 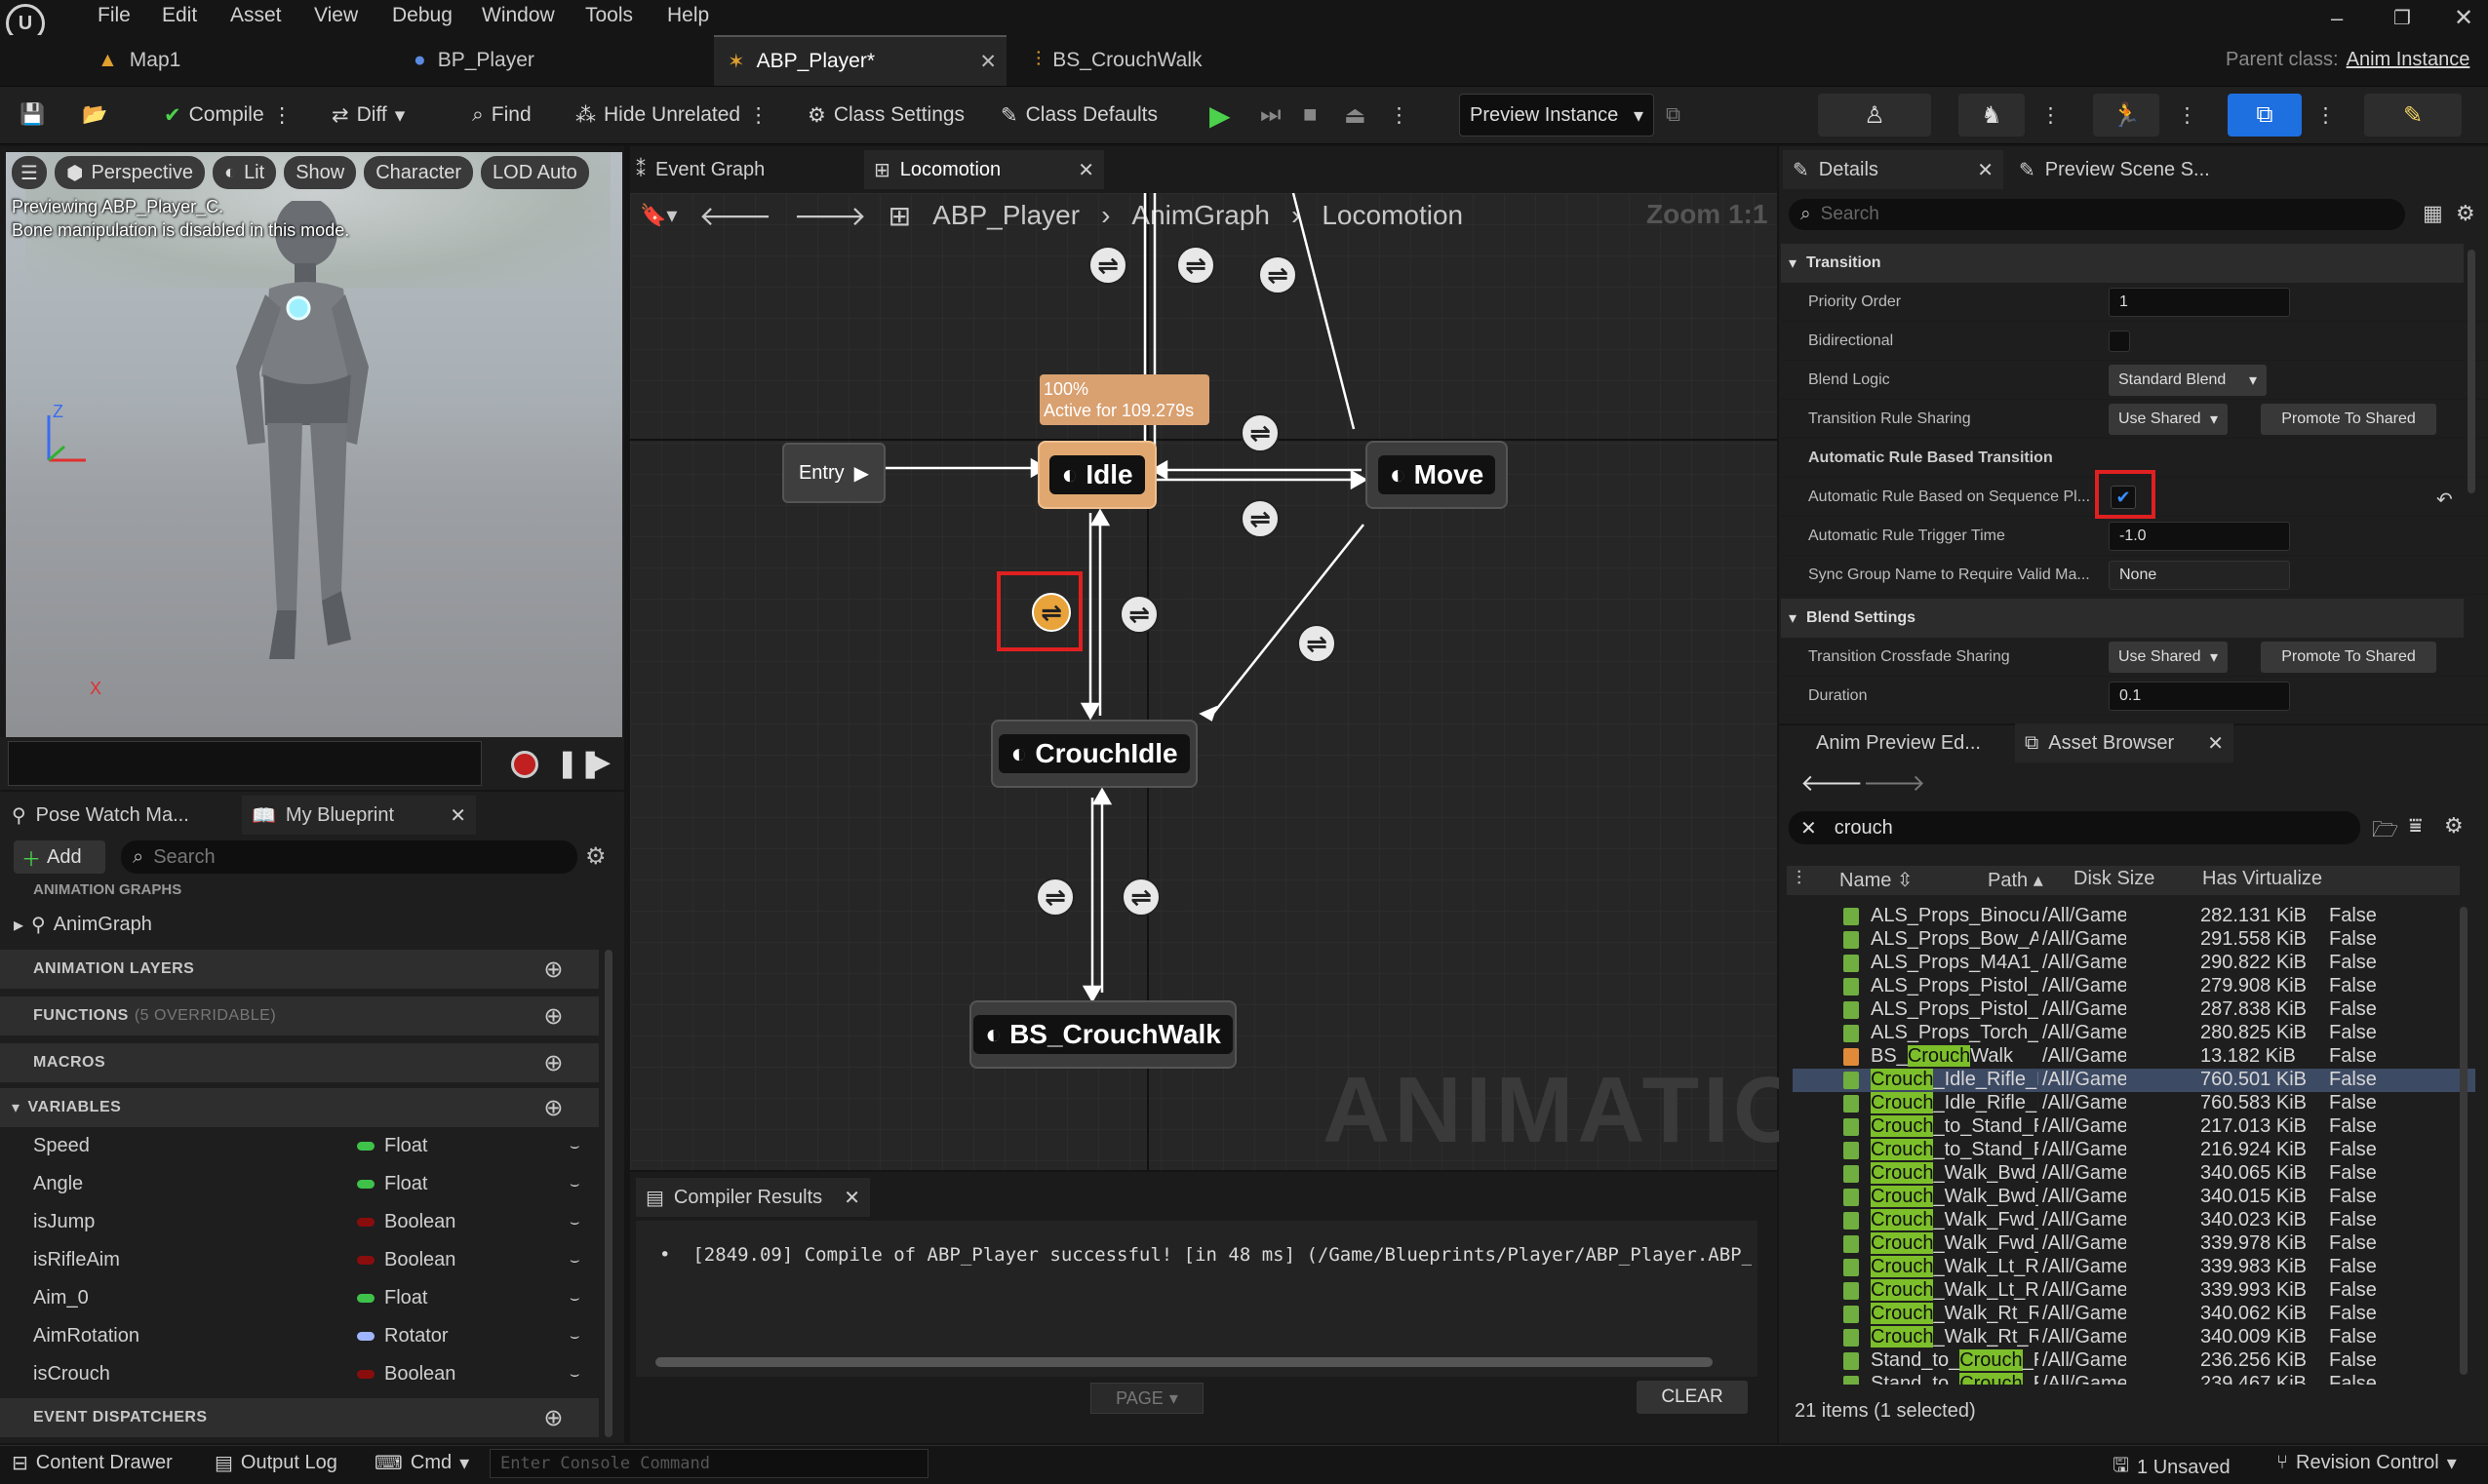 I want to click on parent-class-link: Anim Instance, so click(x=2409, y=60).